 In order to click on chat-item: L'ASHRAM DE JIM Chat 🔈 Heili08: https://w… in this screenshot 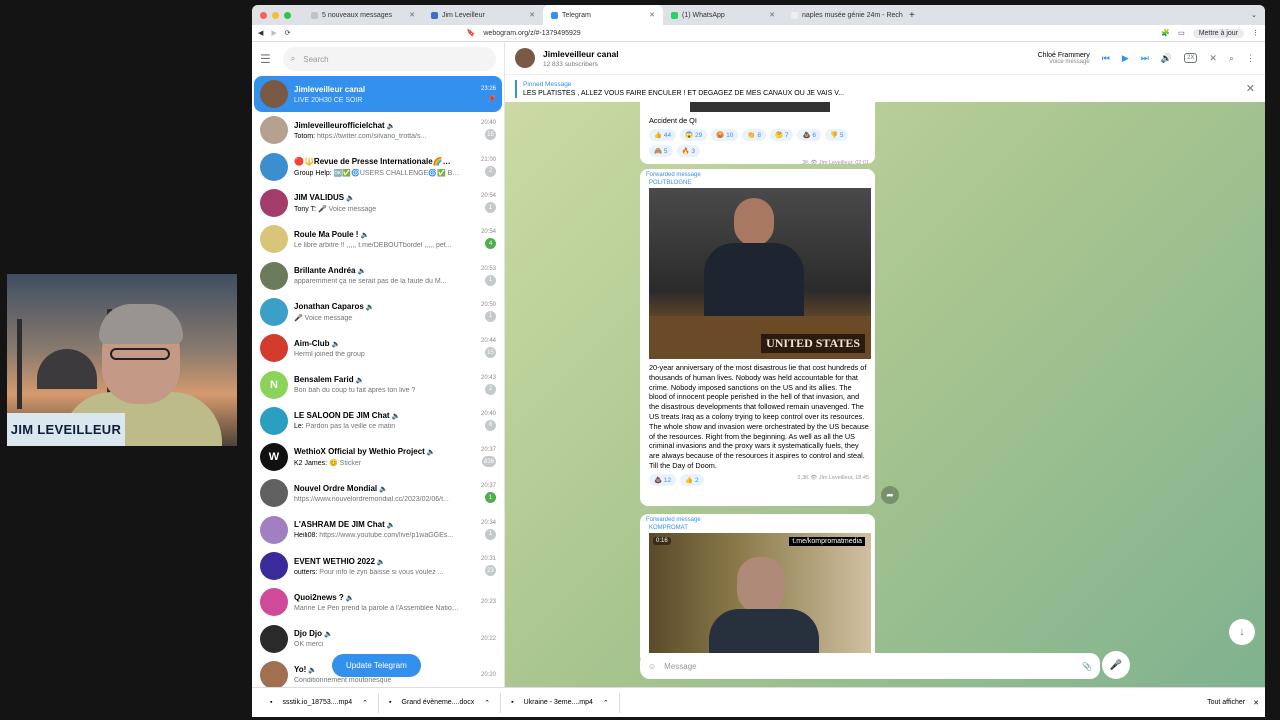, I will do `click(378, 530)`.